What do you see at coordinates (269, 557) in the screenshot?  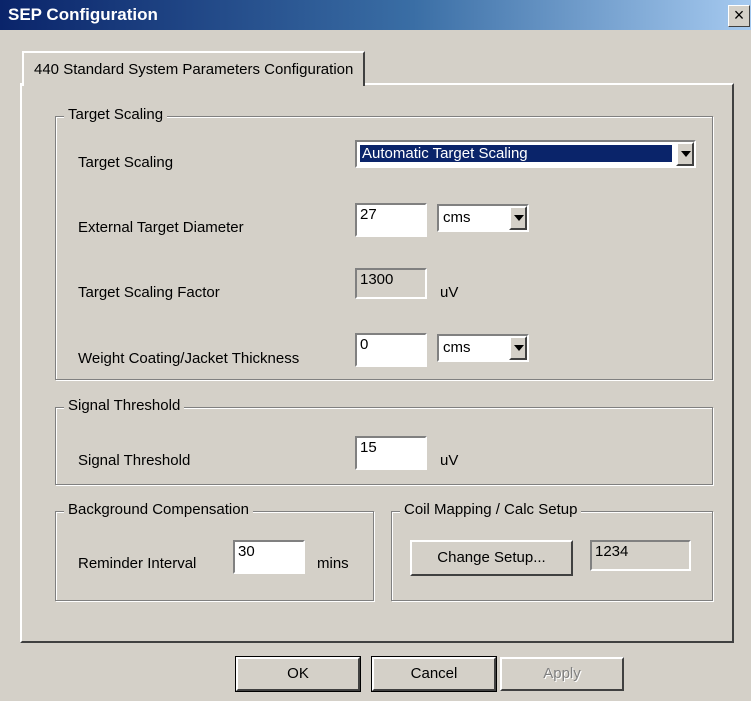 I see `reminder-interval-input: 30` at bounding box center [269, 557].